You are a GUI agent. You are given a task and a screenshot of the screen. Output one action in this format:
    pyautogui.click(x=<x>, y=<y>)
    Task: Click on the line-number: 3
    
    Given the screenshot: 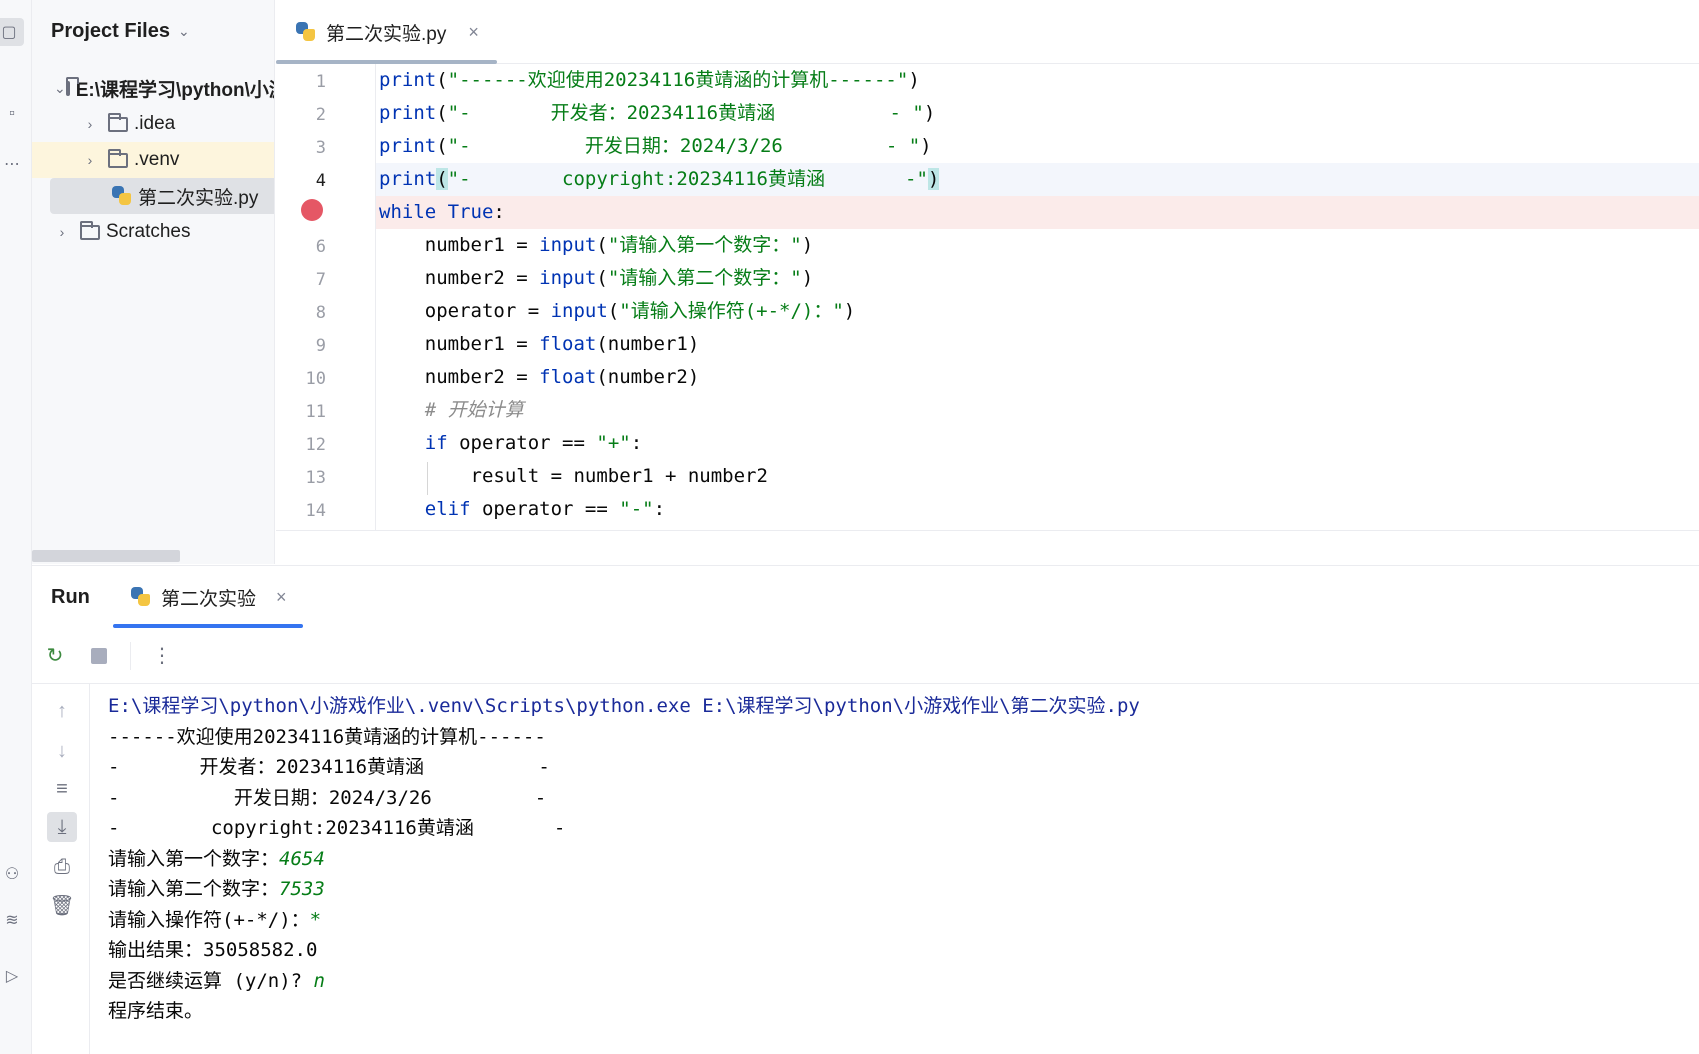 What is the action you would take?
    pyautogui.click(x=301, y=148)
    